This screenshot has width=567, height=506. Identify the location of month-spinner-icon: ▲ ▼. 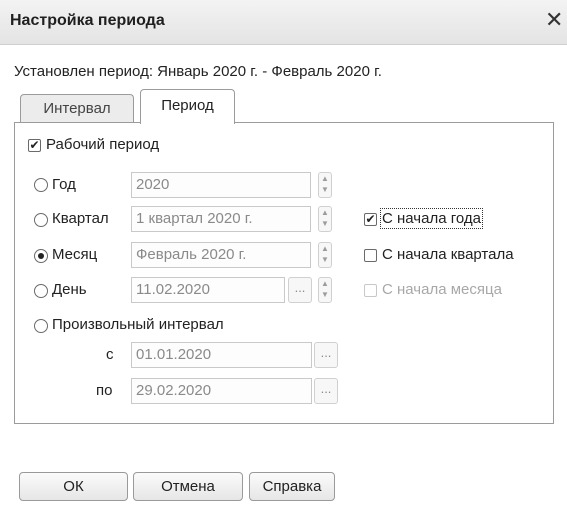
(325, 255).